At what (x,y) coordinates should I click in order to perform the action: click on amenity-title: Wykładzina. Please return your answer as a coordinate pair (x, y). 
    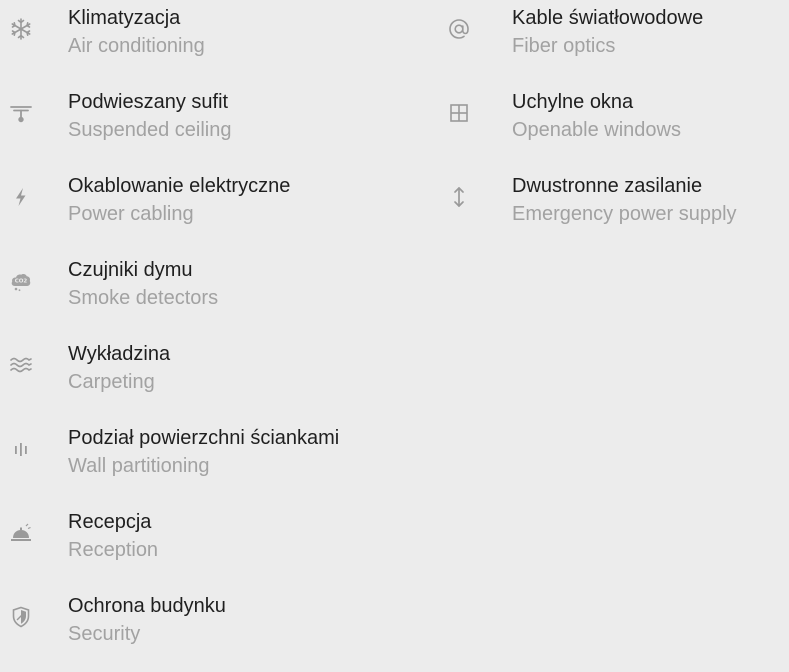
    Looking at the image, I should click on (119, 354).